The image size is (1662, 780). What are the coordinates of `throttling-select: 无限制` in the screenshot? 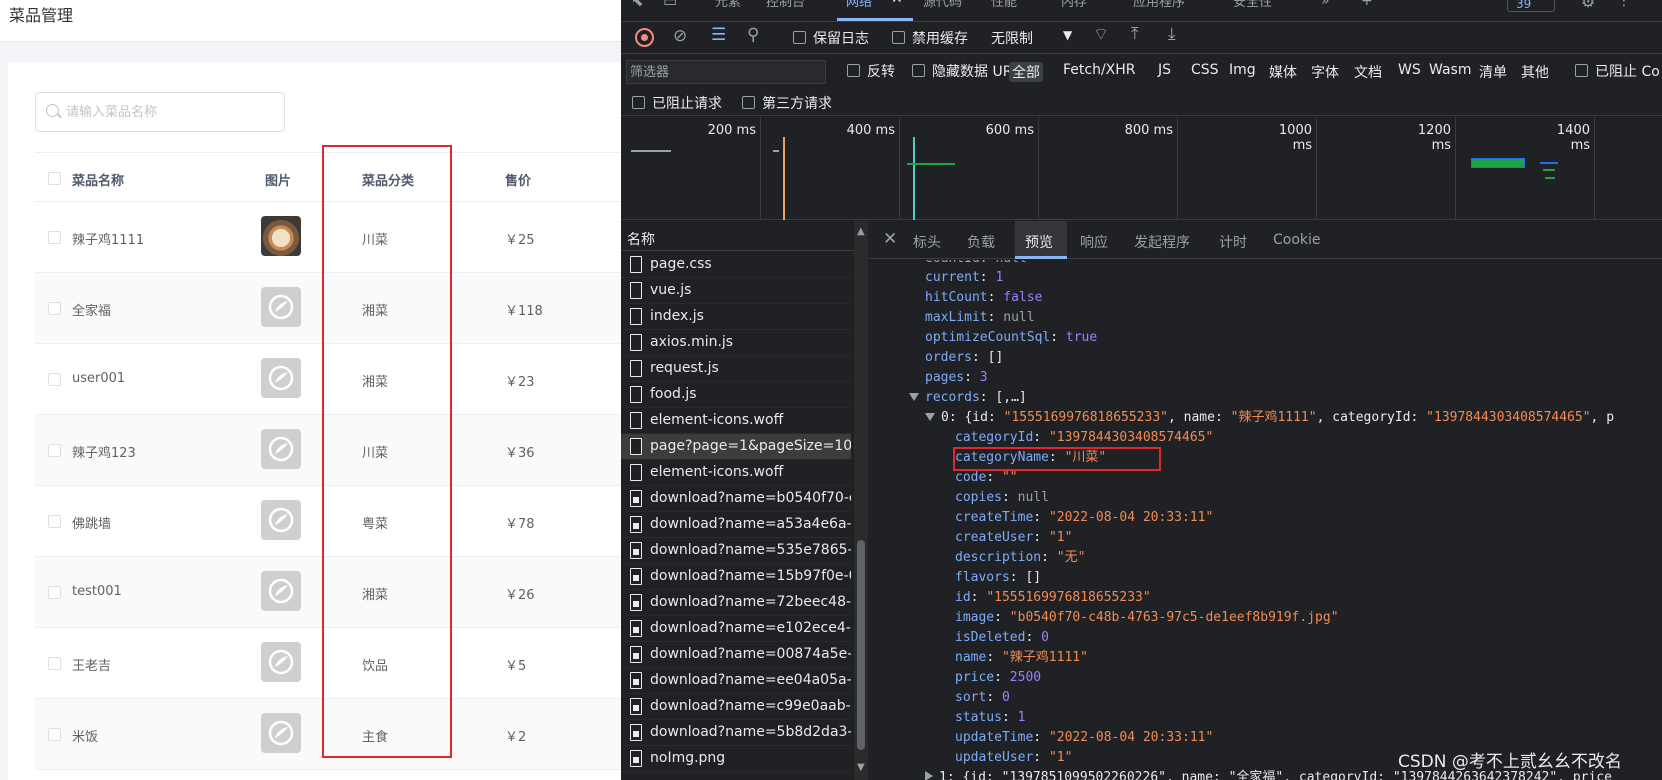 It's located at (1012, 38).